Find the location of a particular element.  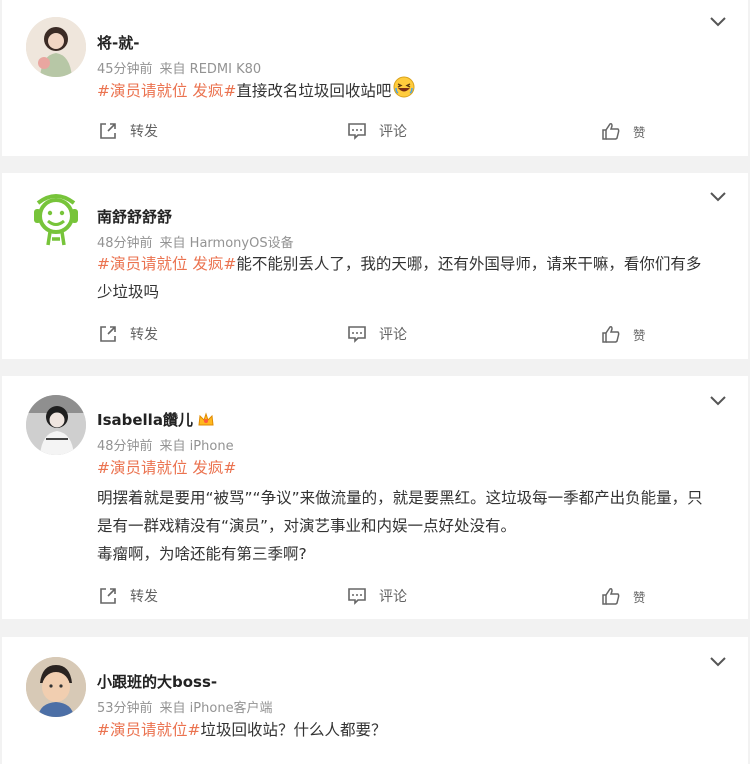

post-source: 来自 REDMI K80 is located at coordinates (210, 69).